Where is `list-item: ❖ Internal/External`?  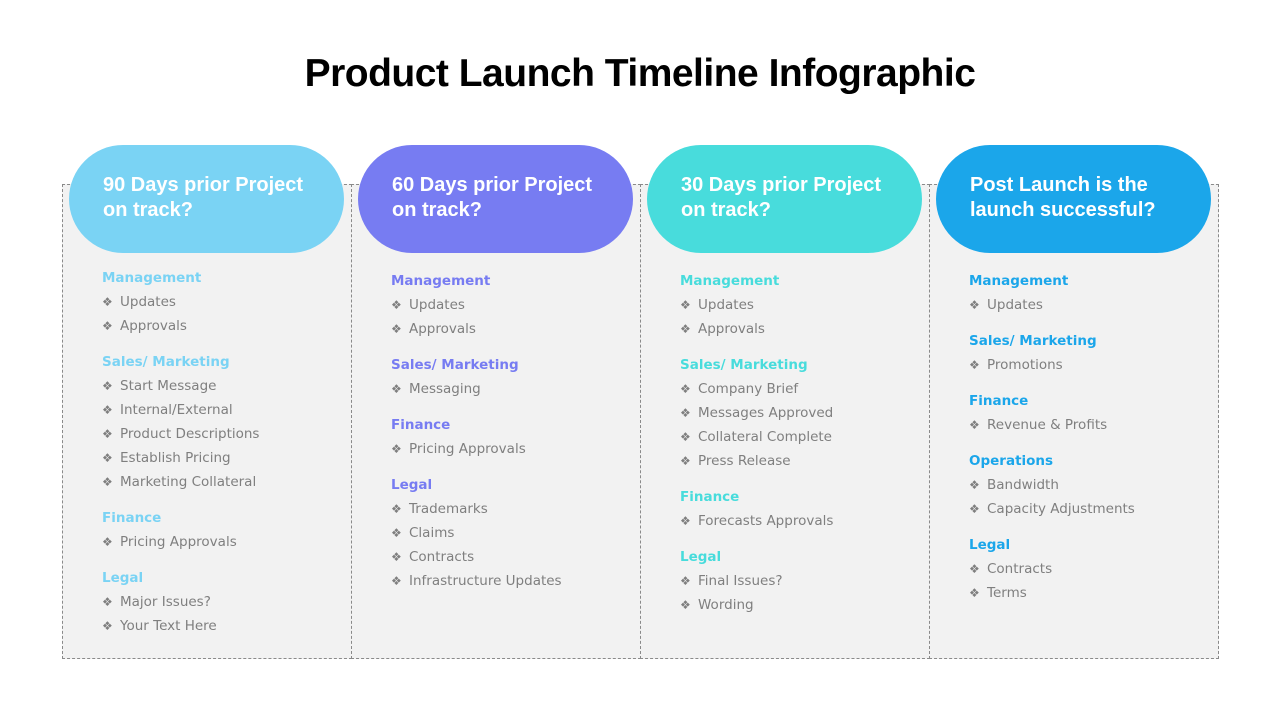 list-item: ❖ Internal/External is located at coordinates (180, 410).